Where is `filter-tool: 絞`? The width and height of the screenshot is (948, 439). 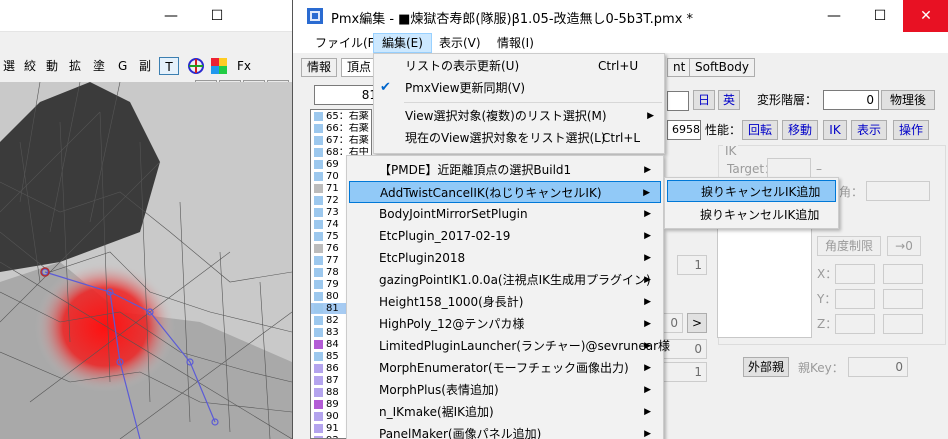 filter-tool: 絞 is located at coordinates (30, 66).